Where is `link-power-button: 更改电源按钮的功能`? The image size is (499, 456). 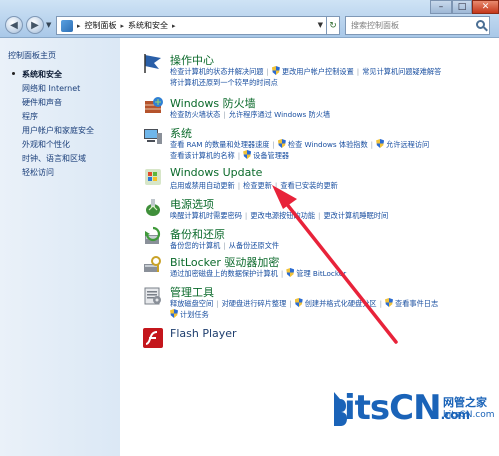
link-power-button: 更改电源按钮的功能 is located at coordinates (282, 215).